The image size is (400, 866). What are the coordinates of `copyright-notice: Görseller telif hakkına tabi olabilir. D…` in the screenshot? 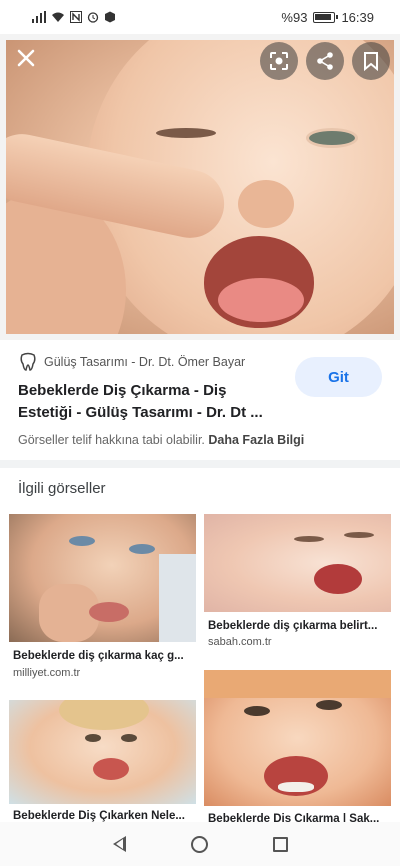 It's located at (161, 440).